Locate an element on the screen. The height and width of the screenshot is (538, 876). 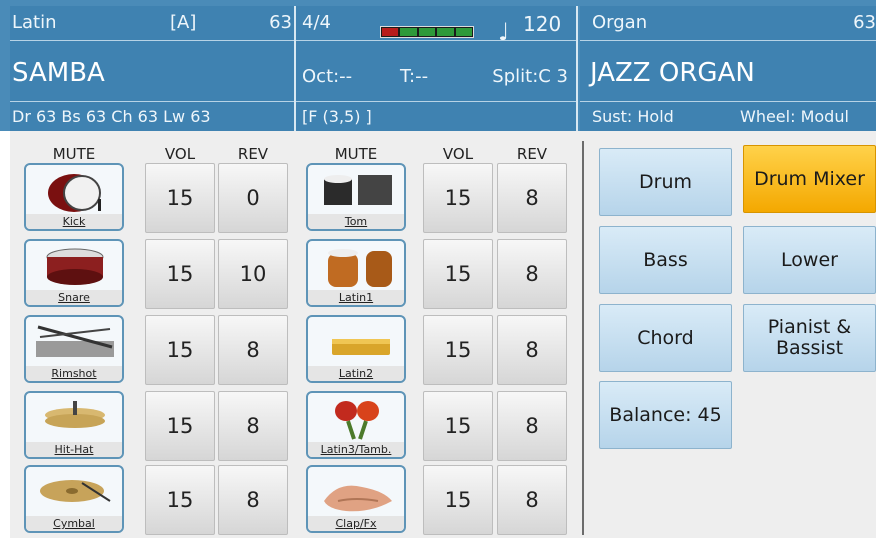
wood-block-icon is located at coordinates (361, 347).